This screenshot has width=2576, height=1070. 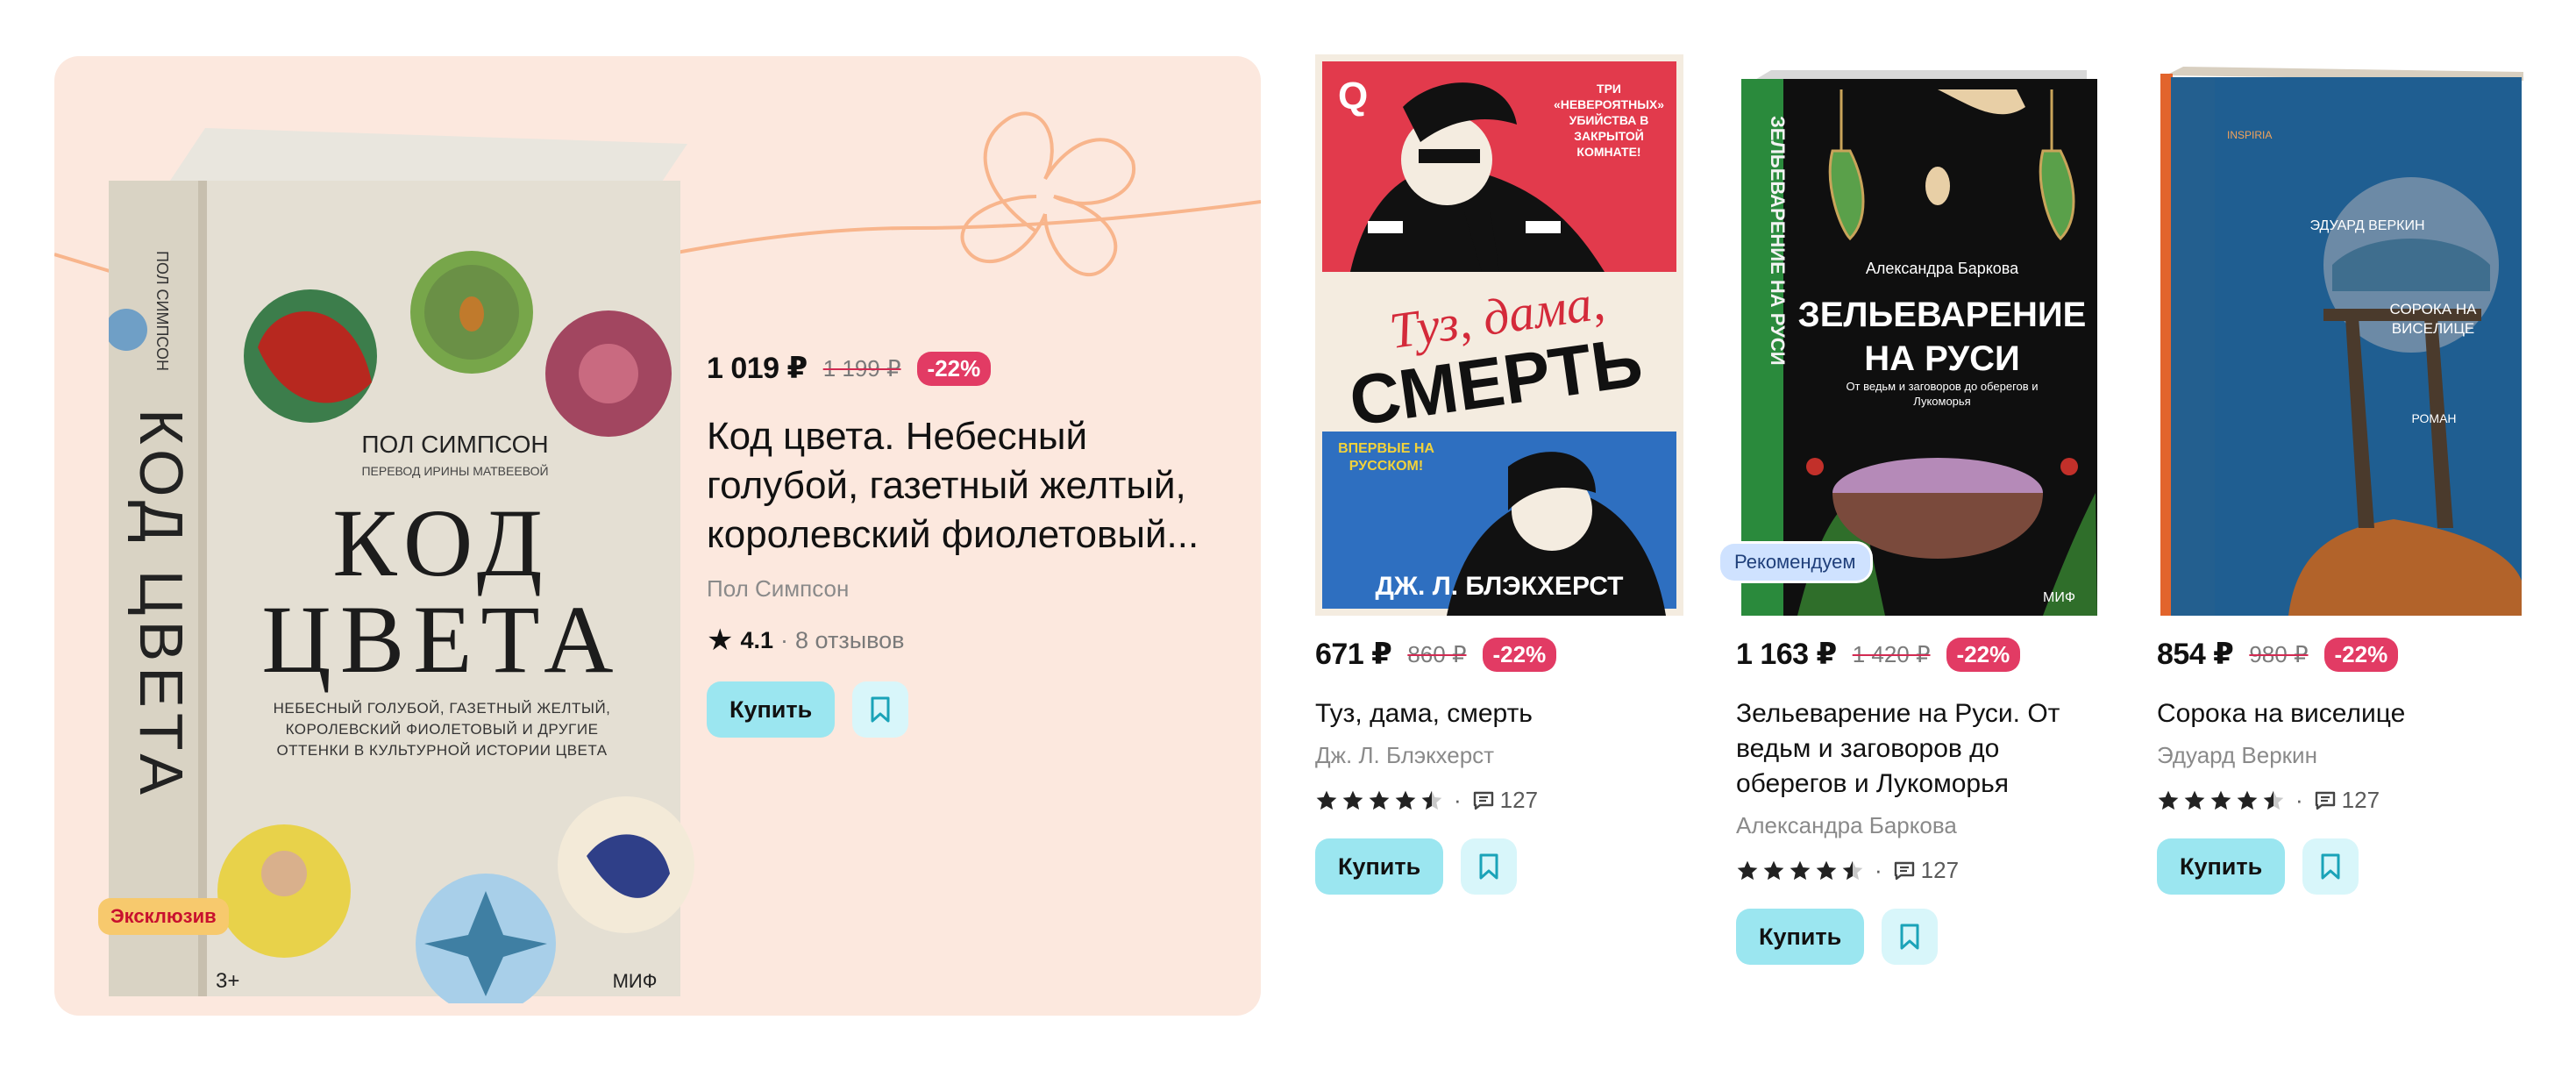 I want to click on cover-title-line2: ЦВЕТА, so click(x=441, y=639).